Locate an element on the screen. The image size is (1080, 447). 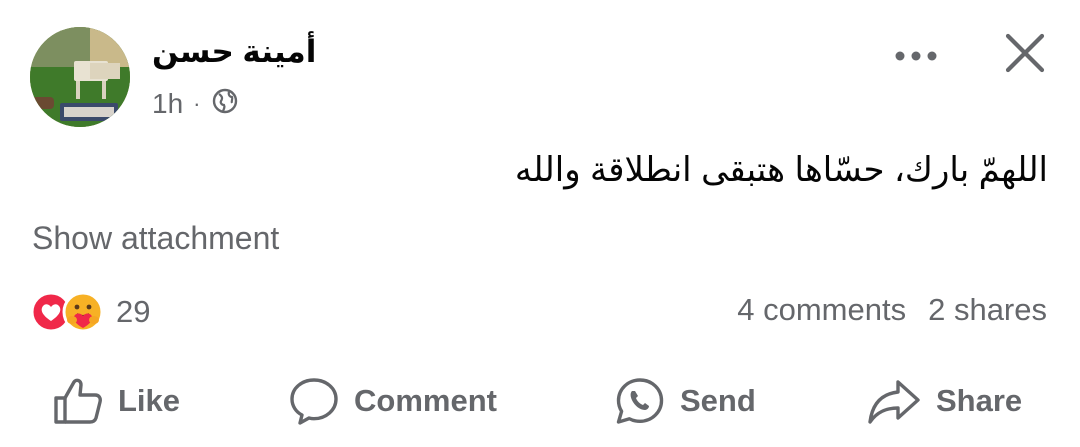
post-time: 1h is located at coordinates (167, 104).